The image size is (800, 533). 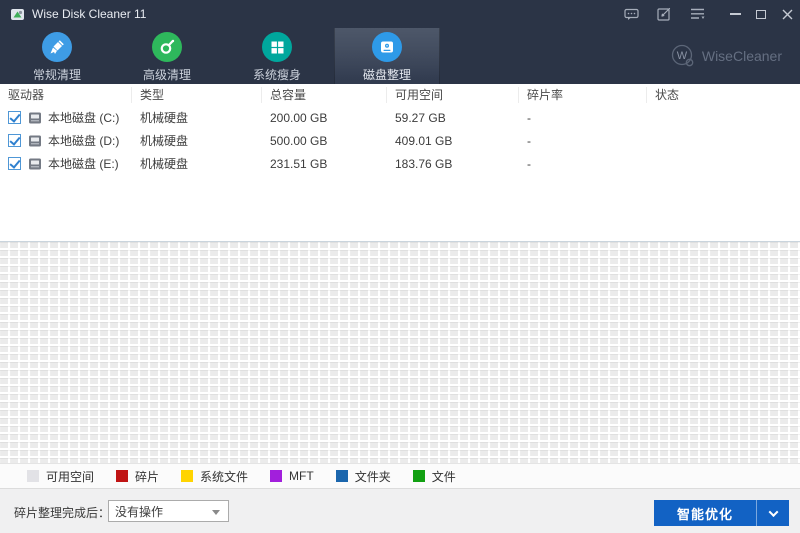 What do you see at coordinates (682, 56) in the screenshot?
I see `svg-text: W` at bounding box center [682, 56].